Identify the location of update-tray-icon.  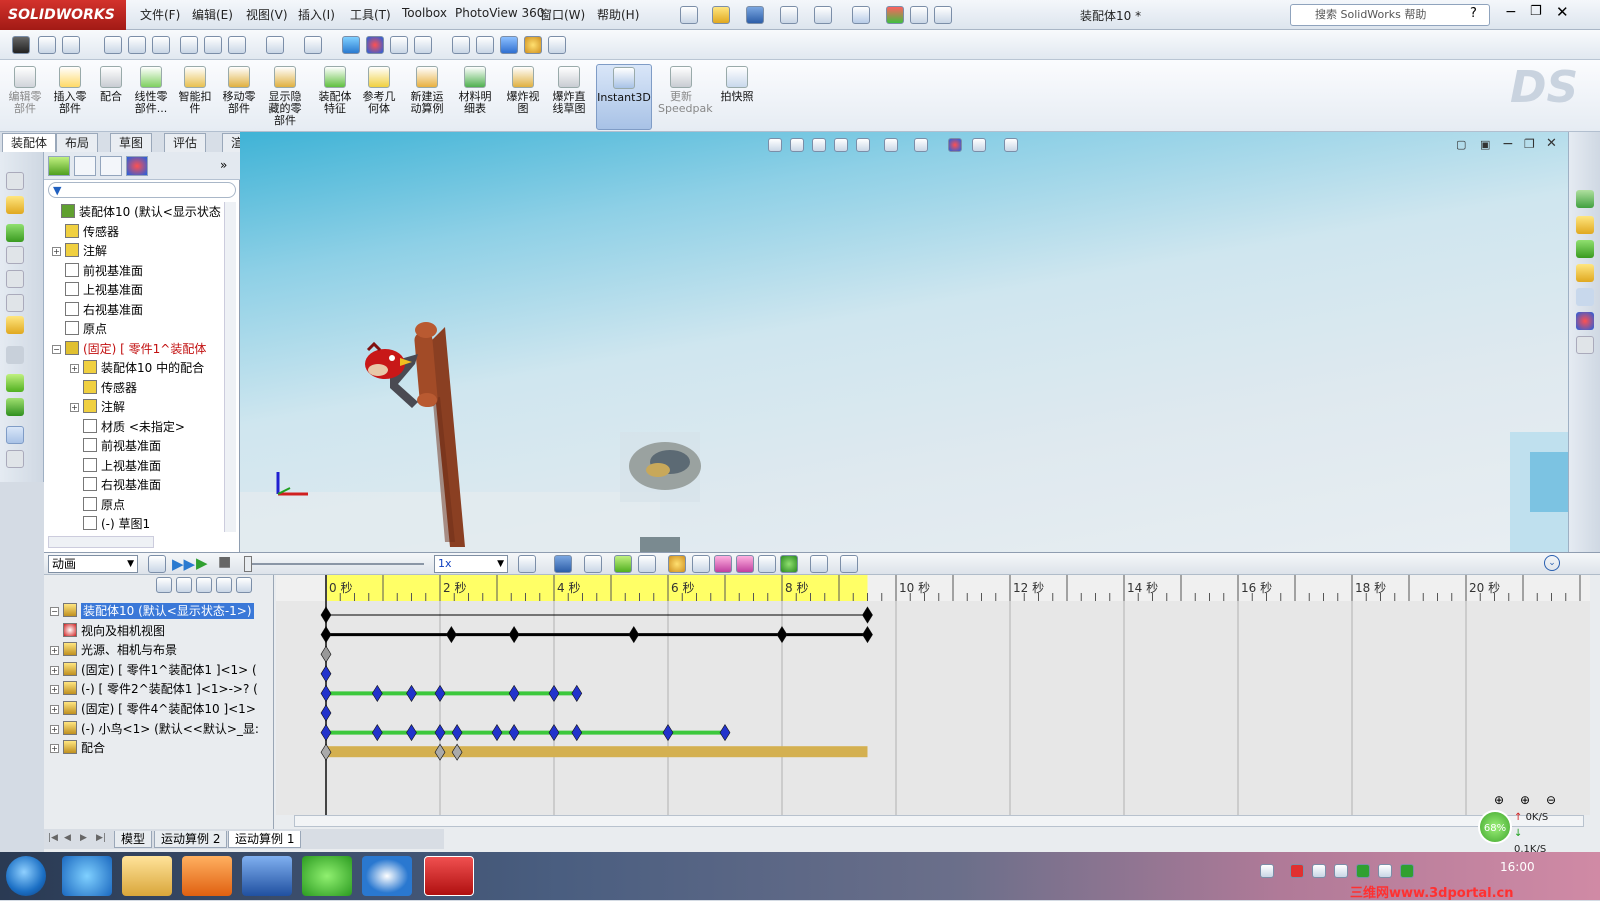
(1407, 871).